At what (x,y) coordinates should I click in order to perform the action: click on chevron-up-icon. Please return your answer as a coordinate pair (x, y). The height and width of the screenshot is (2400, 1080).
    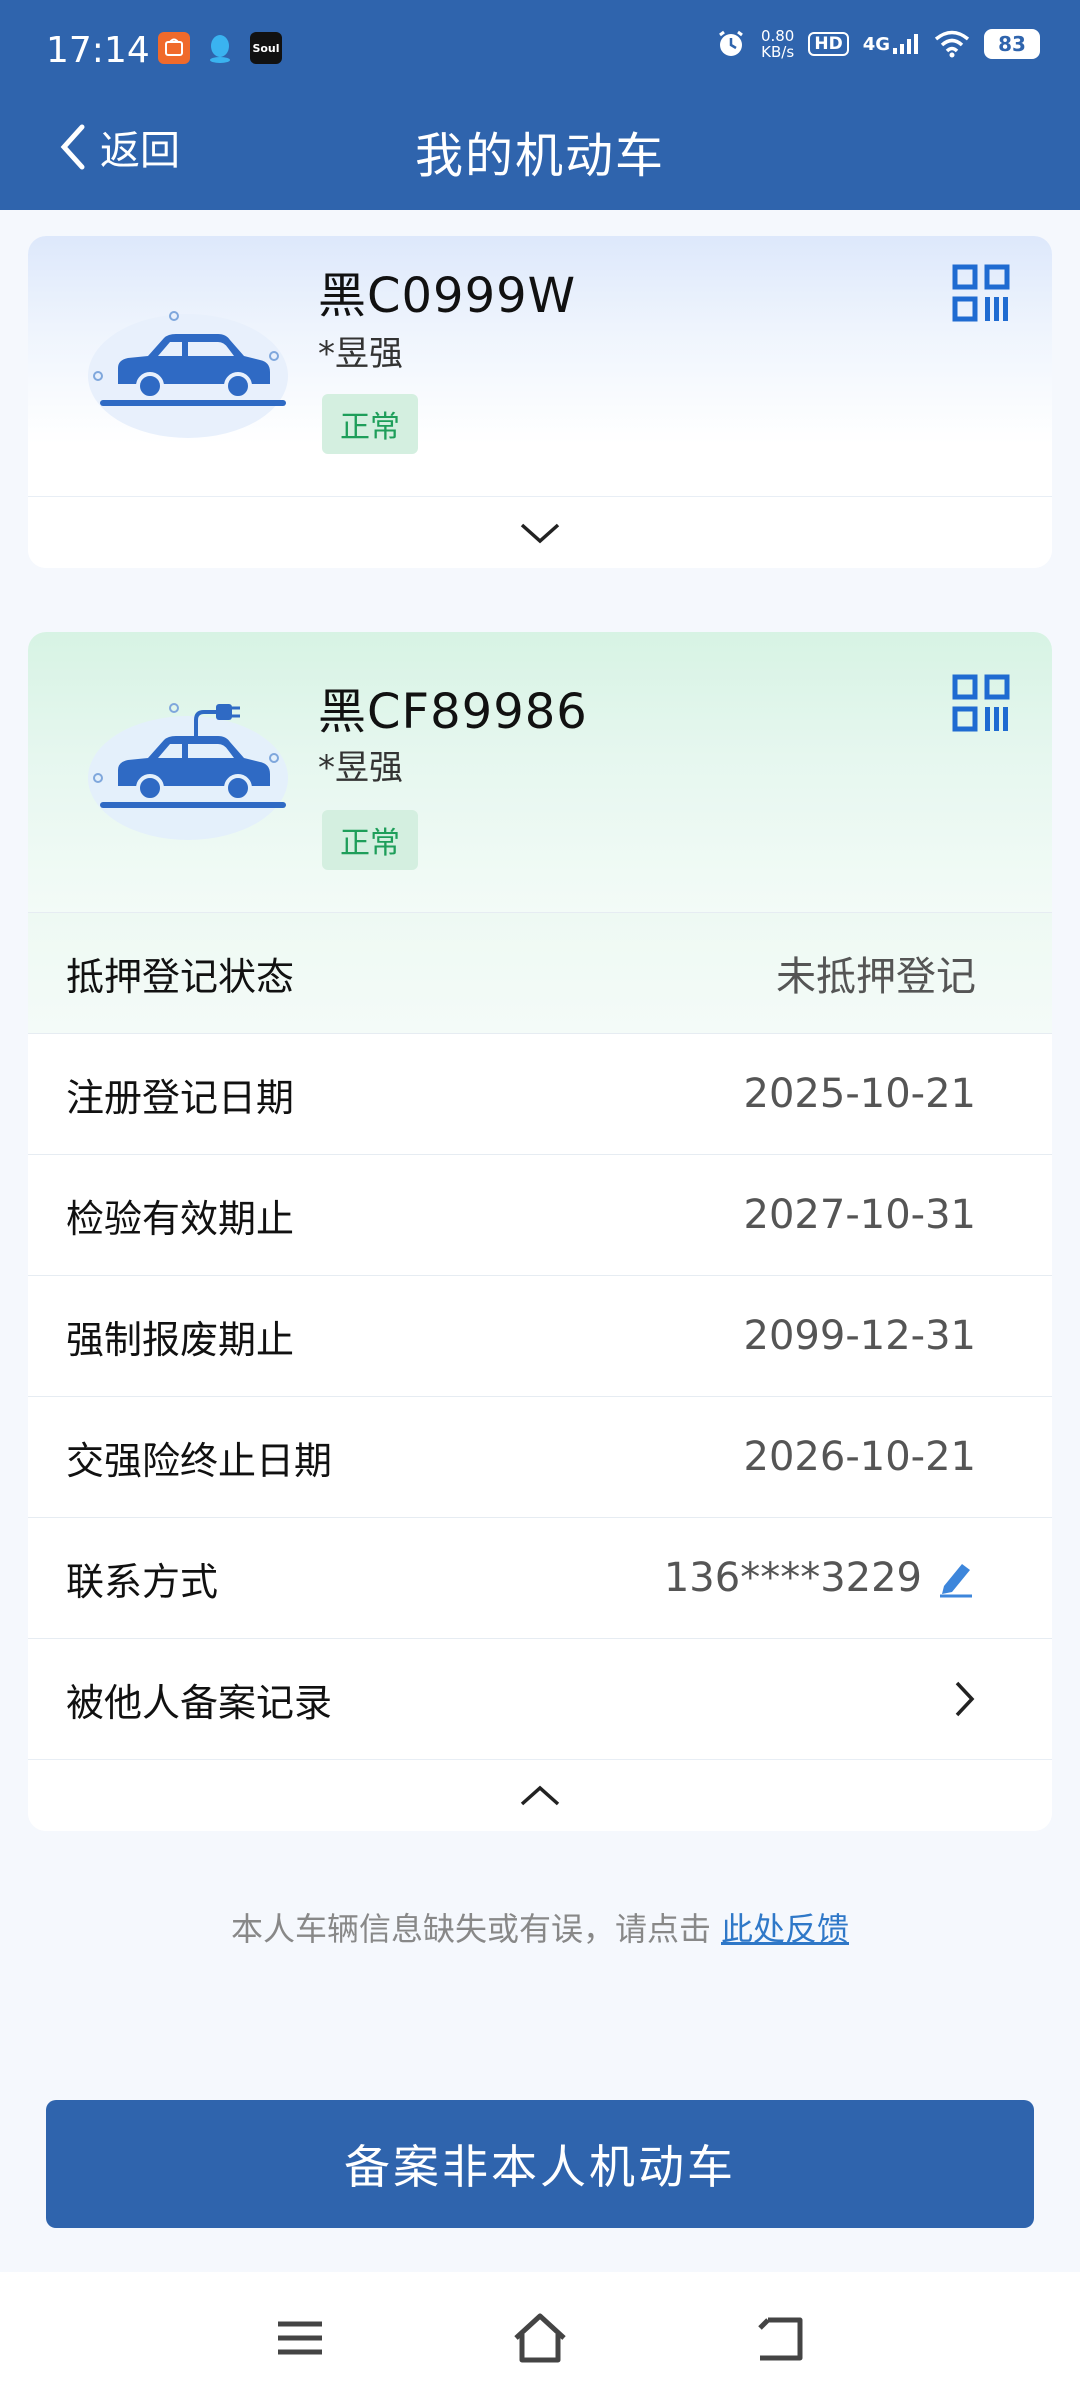
    Looking at the image, I should click on (540, 1795).